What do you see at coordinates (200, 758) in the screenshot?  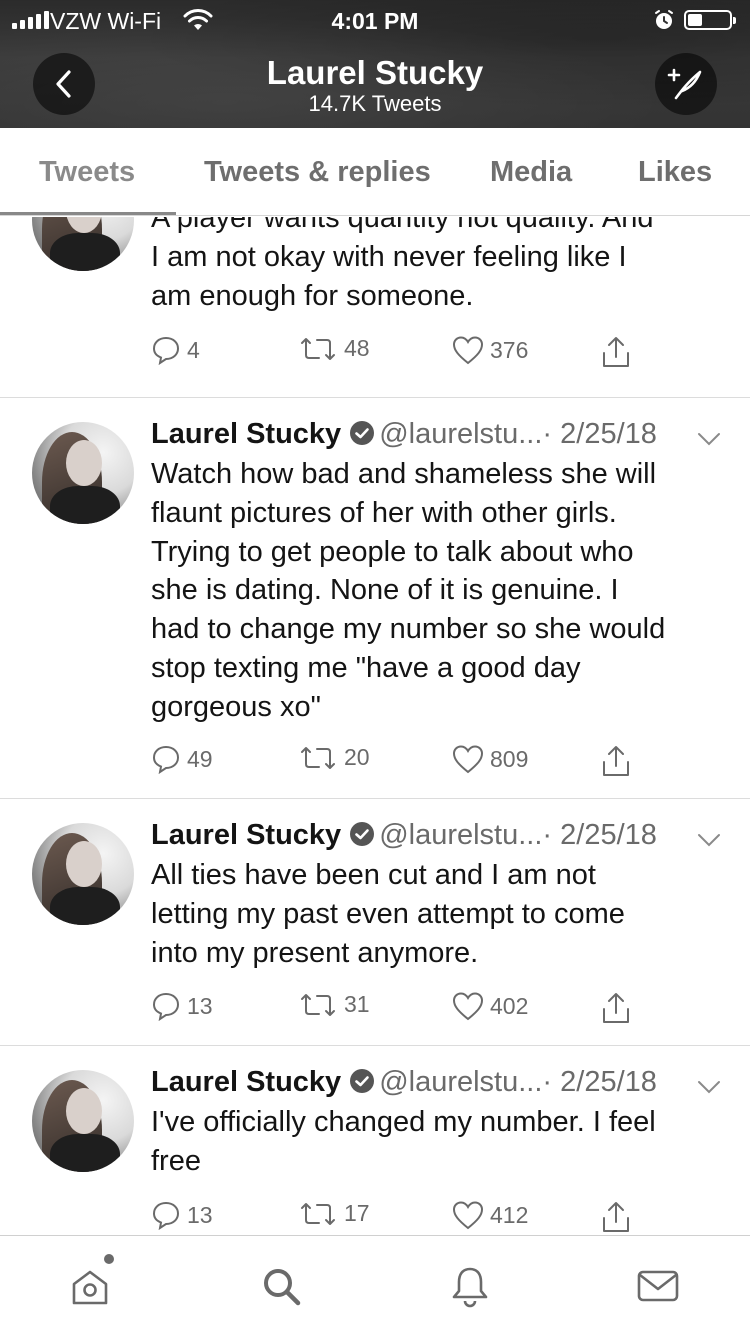 I see `reply-count: 49` at bounding box center [200, 758].